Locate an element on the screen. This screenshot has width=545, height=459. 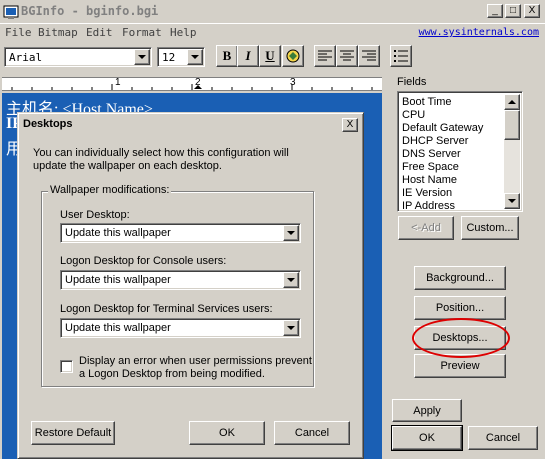
maximize-icon: □ is located at coordinates (513, 10).